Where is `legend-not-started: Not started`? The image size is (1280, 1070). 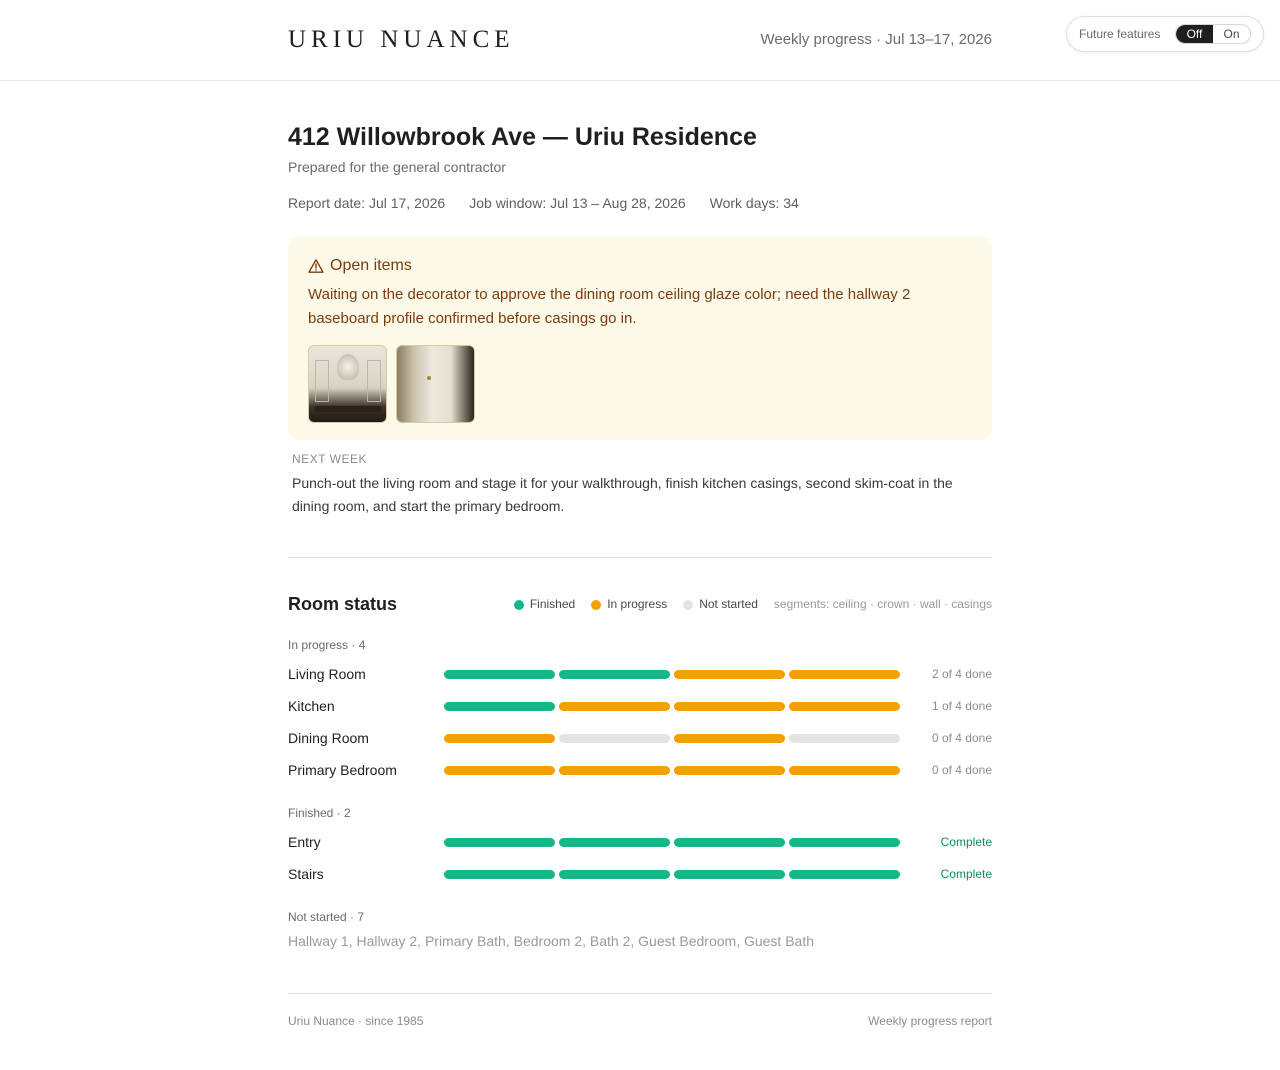
legend-not-started: Not started is located at coordinates (720, 604).